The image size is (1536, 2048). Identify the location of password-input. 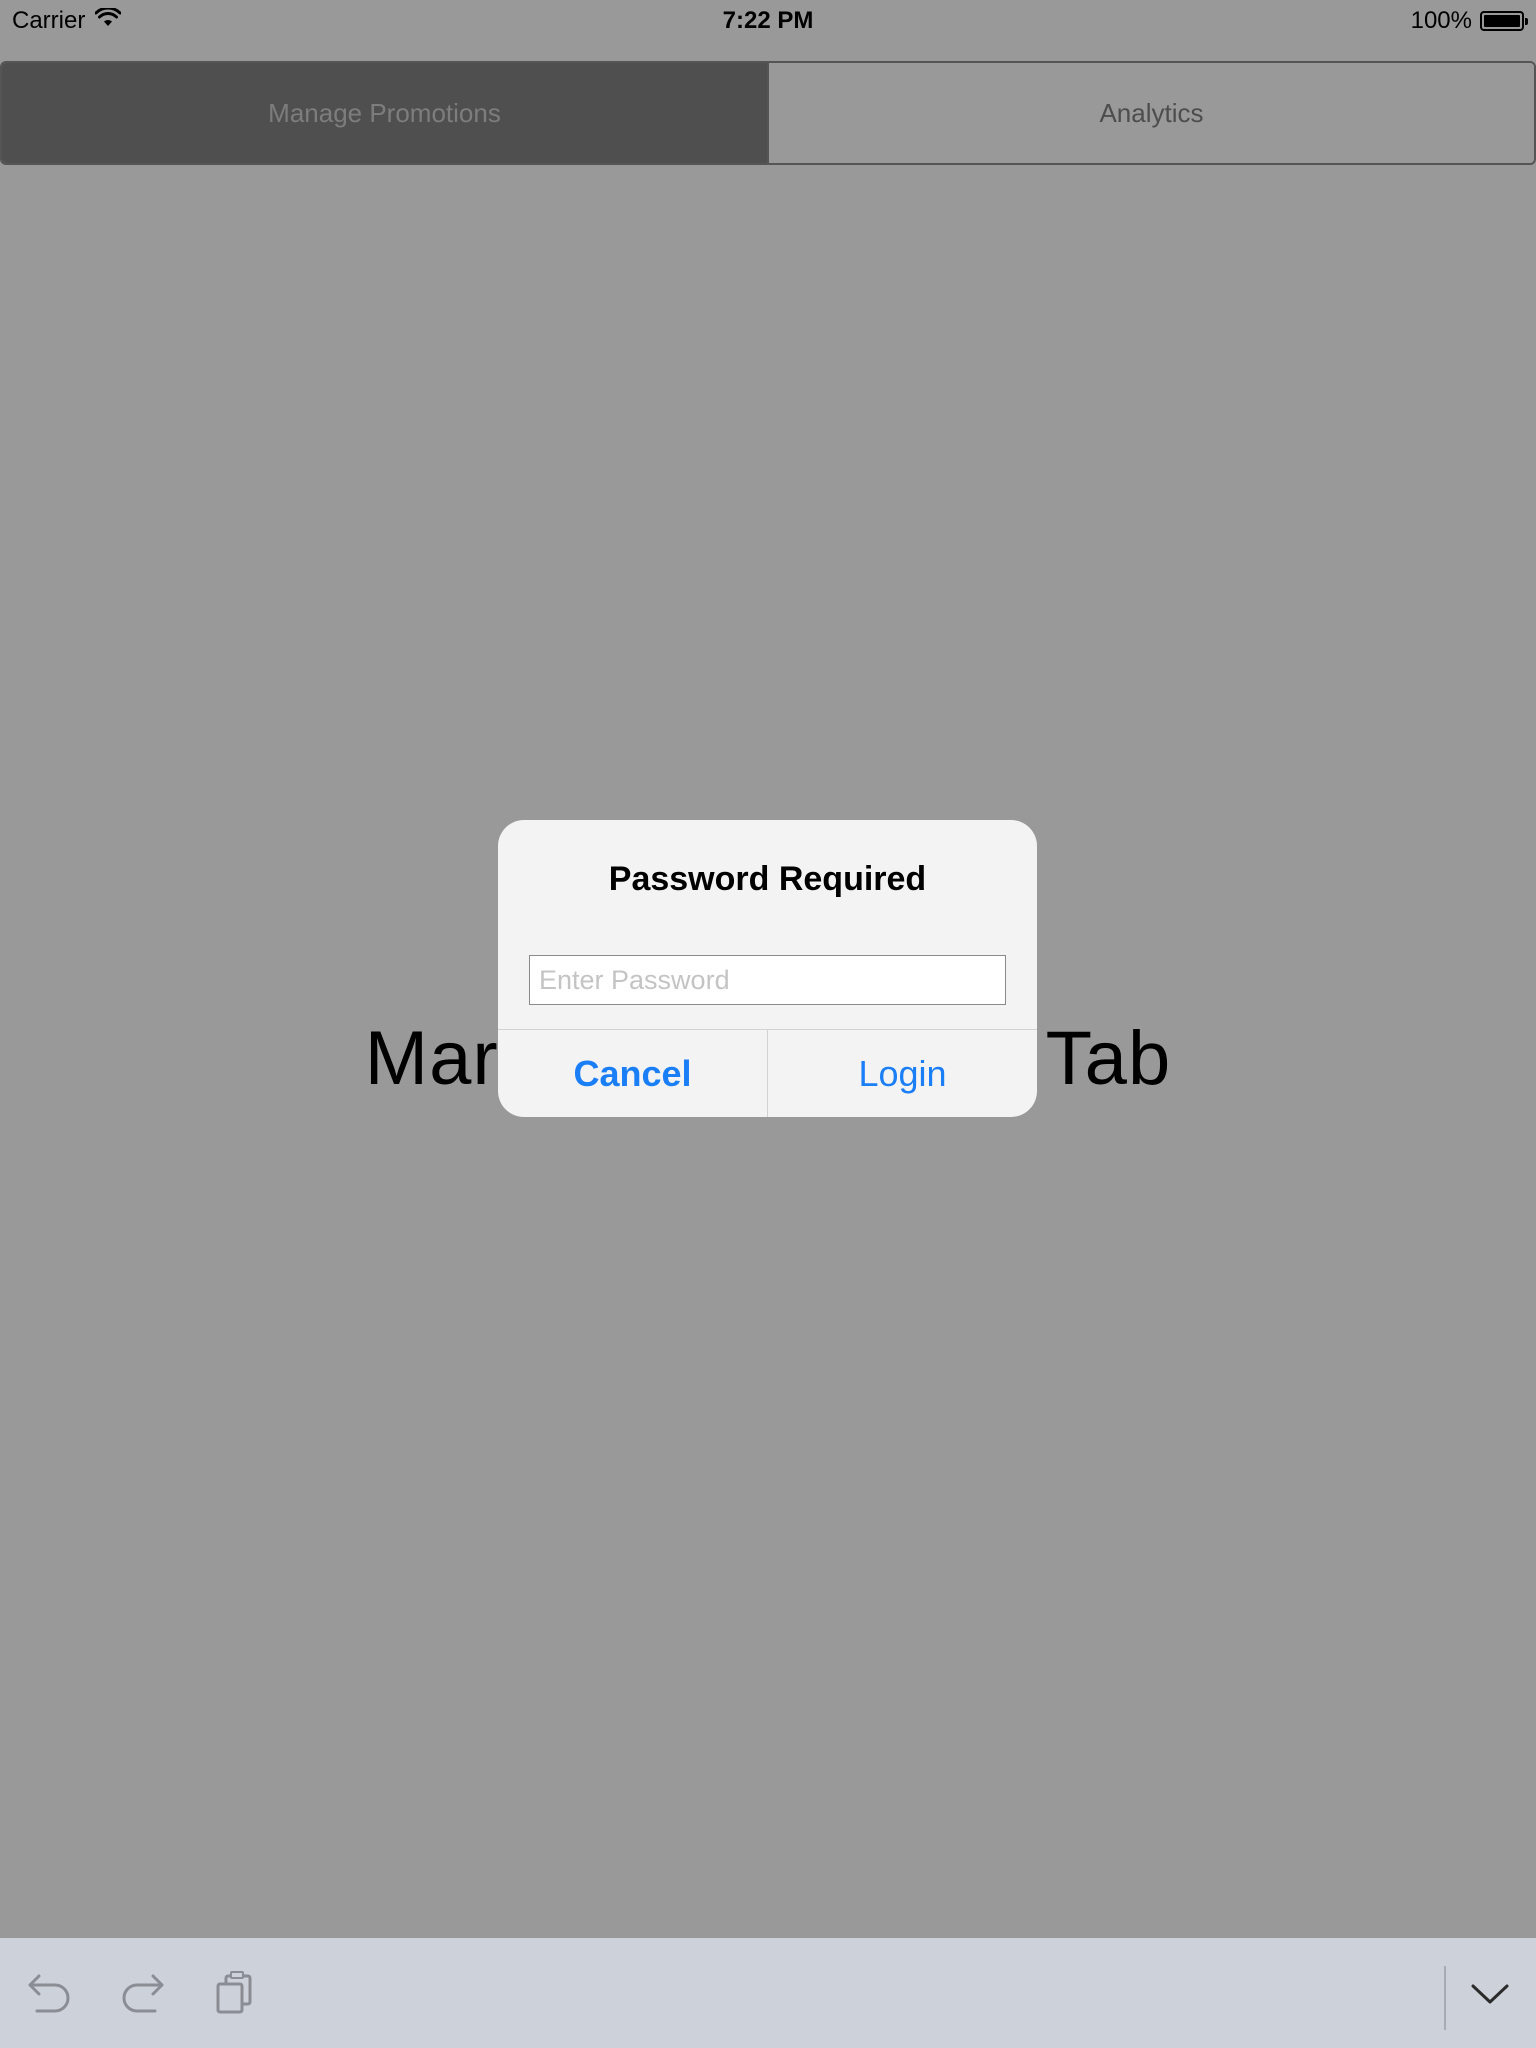
(767, 980).